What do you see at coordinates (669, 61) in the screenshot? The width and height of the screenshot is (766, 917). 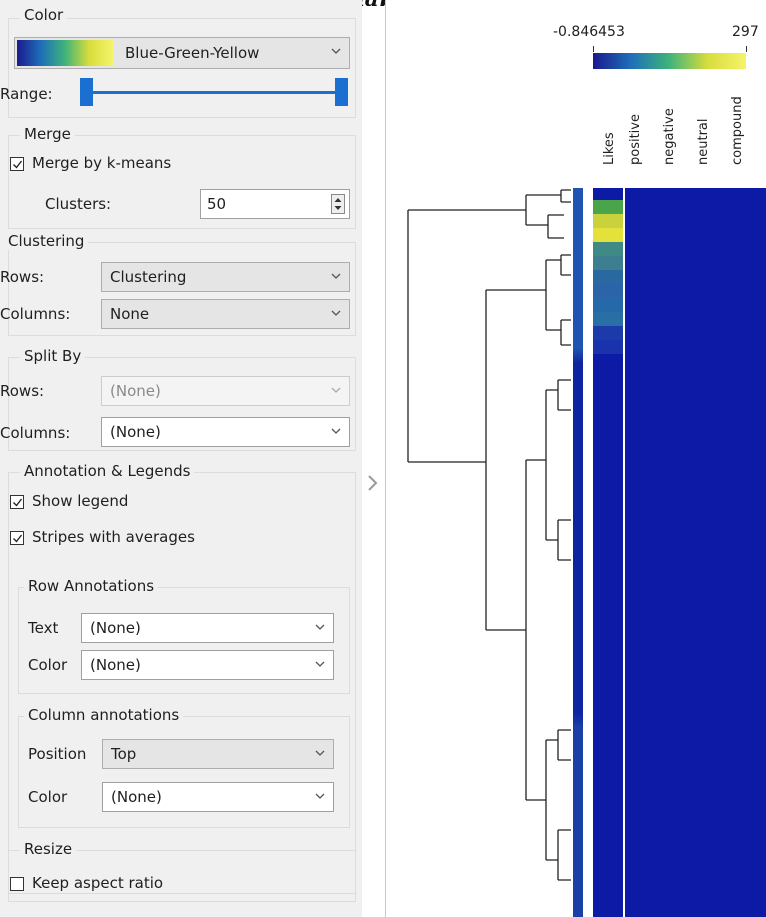 I see `color-legend-bar` at bounding box center [669, 61].